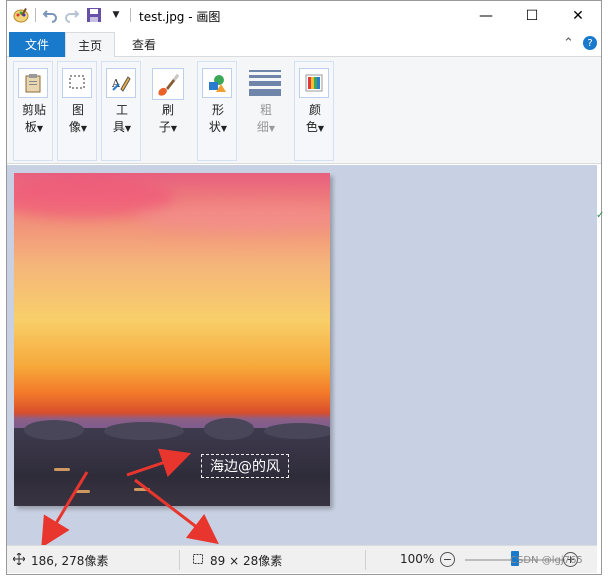 The width and height of the screenshot is (608, 579). I want to click on paint-app-icon, so click(21, 15).